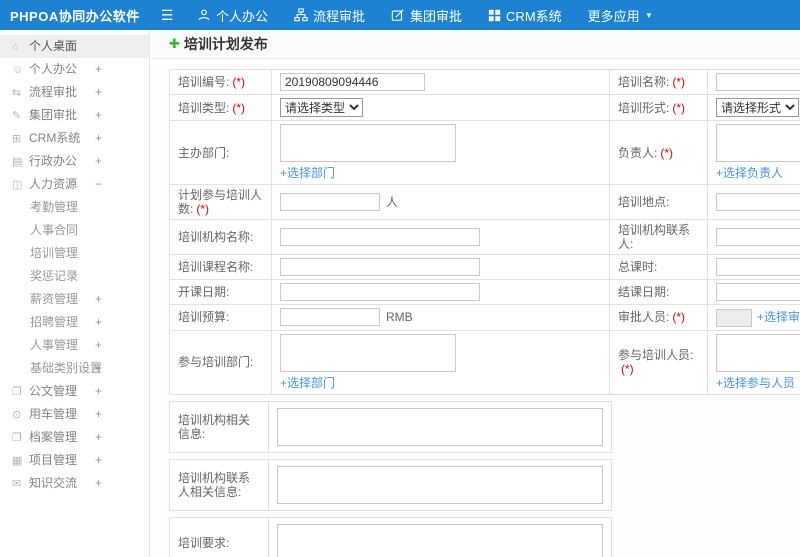  Describe the element at coordinates (74, 345) in the screenshot. I see `sidebar-item-personnel: 人事管理 +` at that location.